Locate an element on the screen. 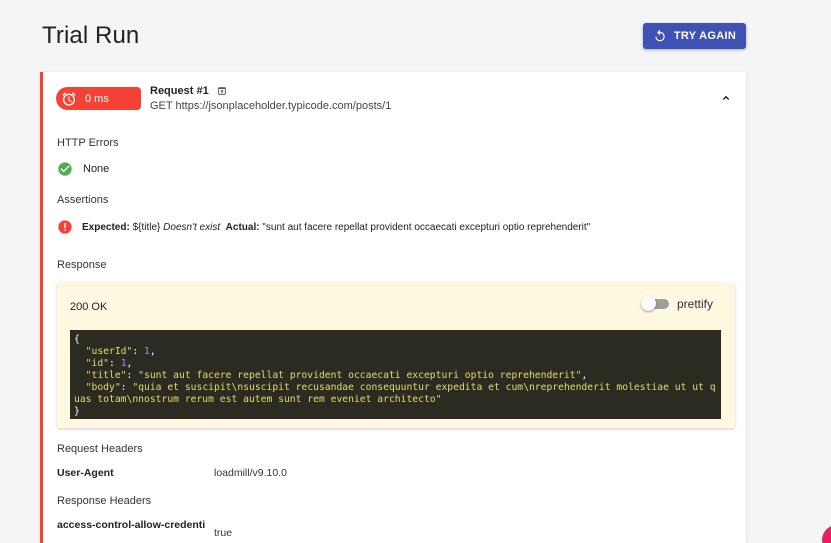 This screenshot has height=543, width=831. request-header-row: User-Agent loadmill/v9.10.0 is located at coordinates (172, 473).